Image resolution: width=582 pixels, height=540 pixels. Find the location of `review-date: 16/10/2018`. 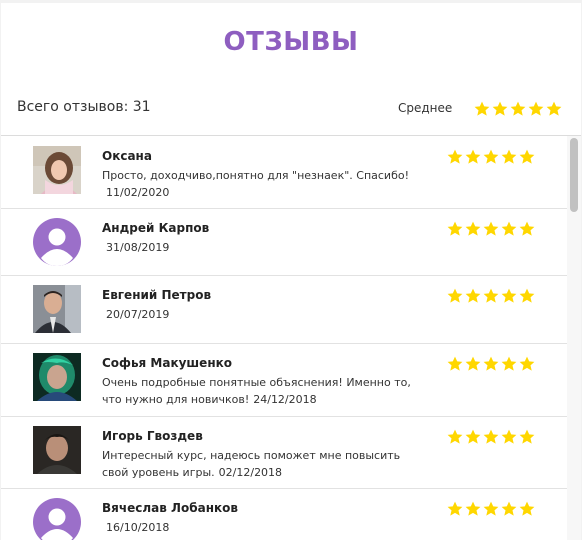

review-date: 16/10/2018 is located at coordinates (138, 527).